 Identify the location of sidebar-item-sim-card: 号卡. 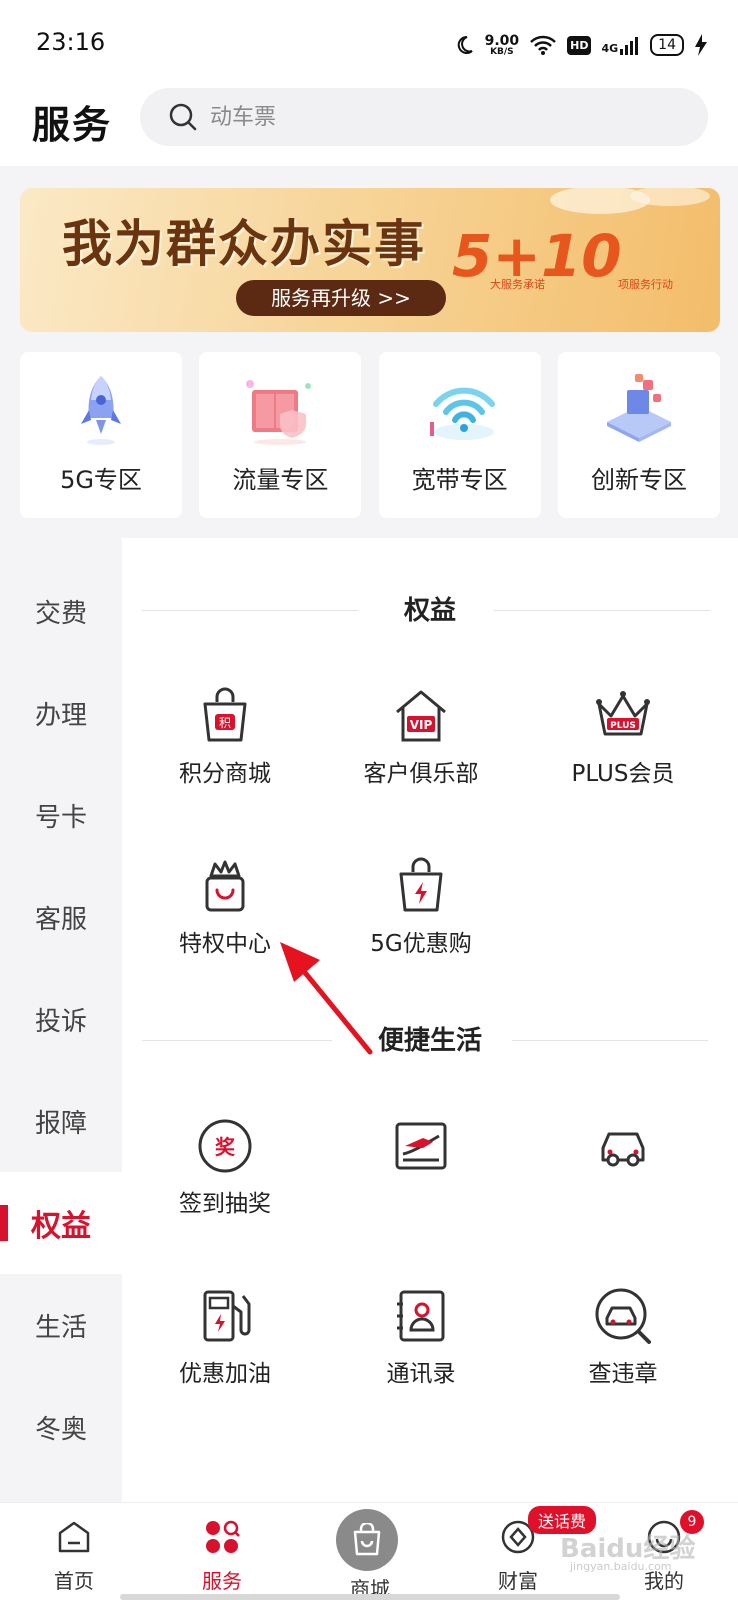
(61, 815).